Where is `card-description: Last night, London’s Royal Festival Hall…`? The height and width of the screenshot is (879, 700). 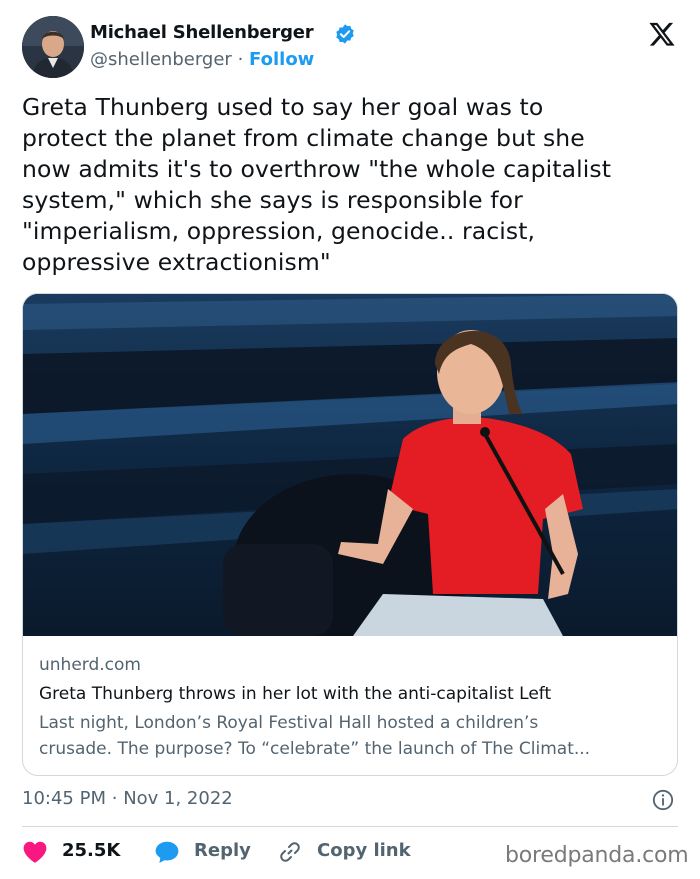
card-description: Last night, London’s Royal Festival Hall… is located at coordinates (352, 736).